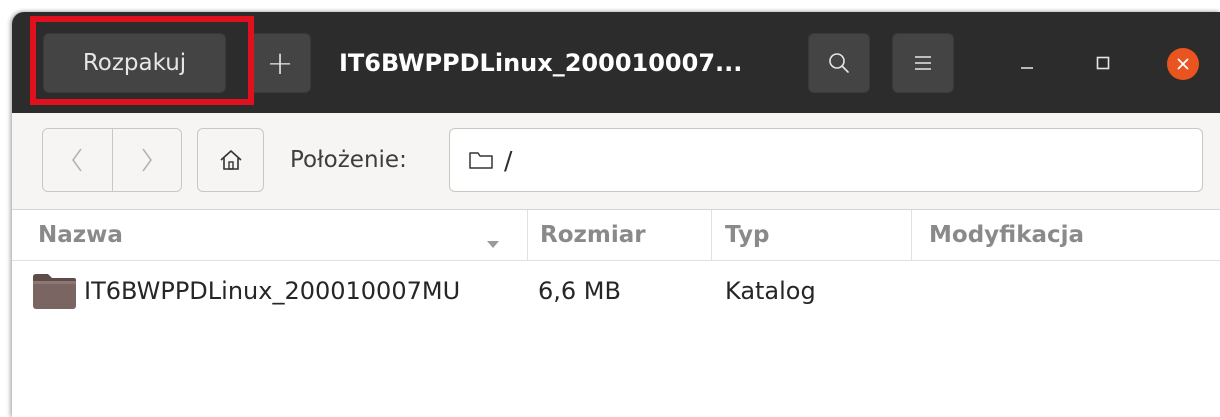 The width and height of the screenshot is (1220, 417). I want to click on hamburger-menu-icon, so click(923, 63).